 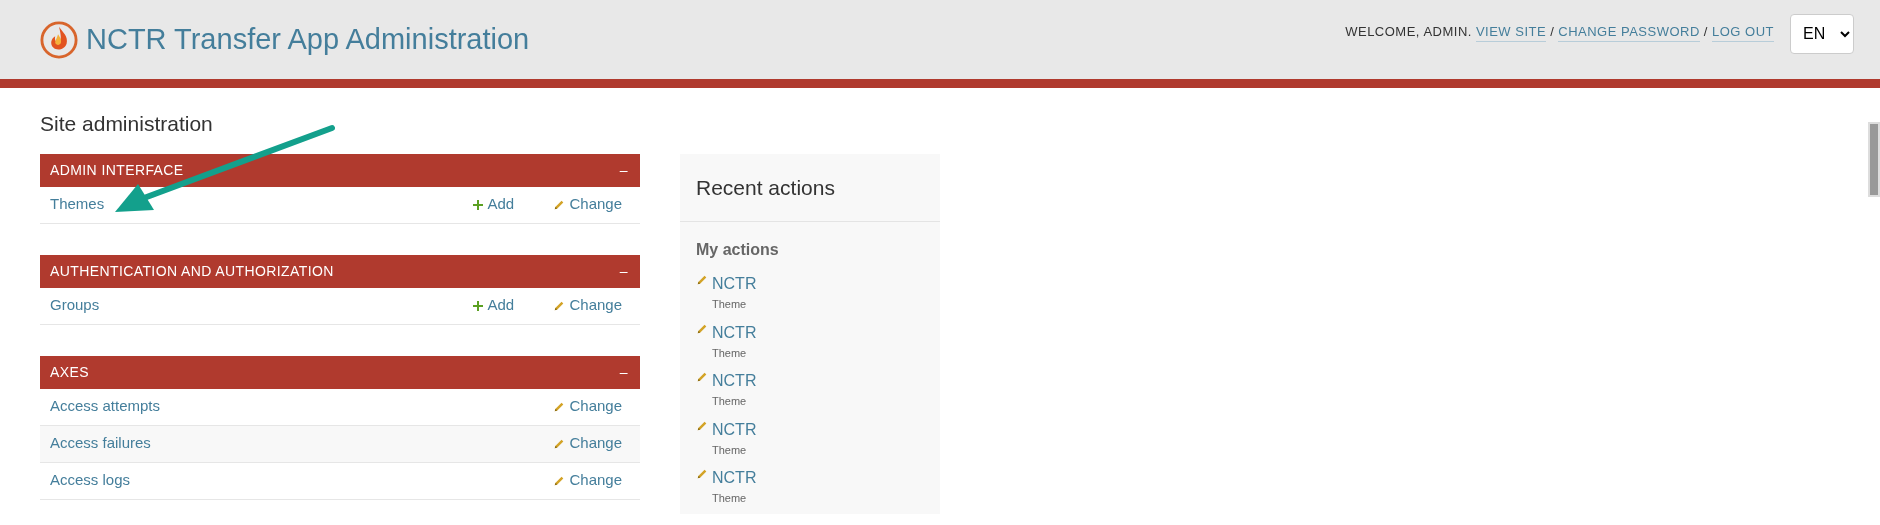 What do you see at coordinates (75, 305) in the screenshot?
I see `model-link: Groups` at bounding box center [75, 305].